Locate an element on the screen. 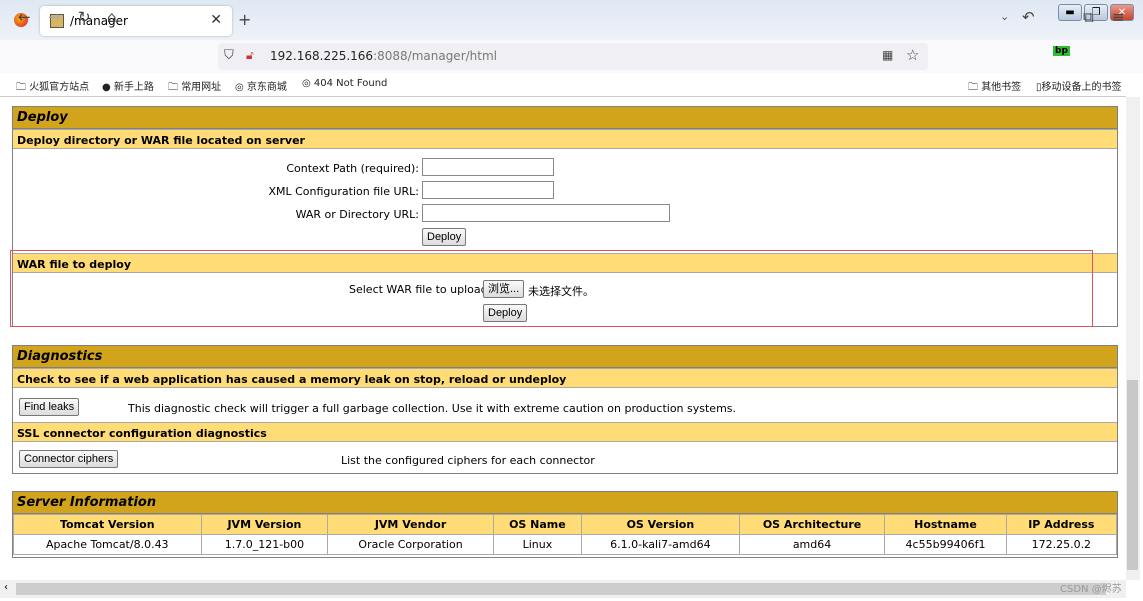 Image resolution: width=1143 pixels, height=601 pixels. cell: 172.25.0.2 is located at coordinates (1061, 544).